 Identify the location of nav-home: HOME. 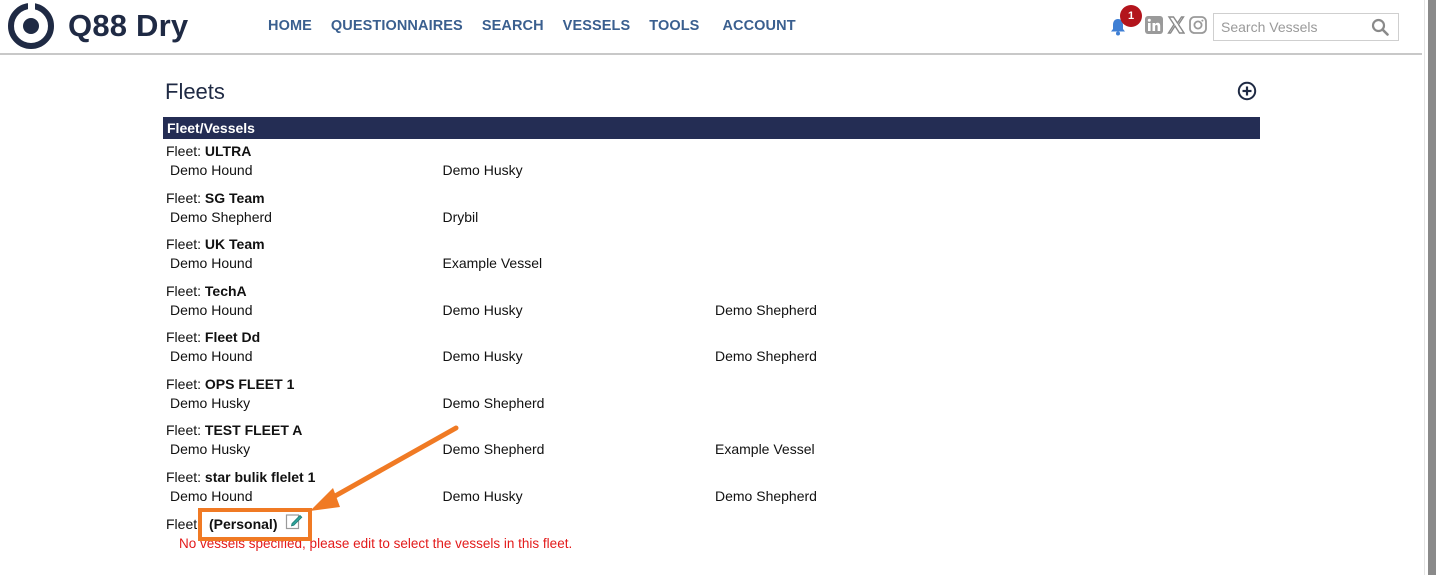
(290, 26).